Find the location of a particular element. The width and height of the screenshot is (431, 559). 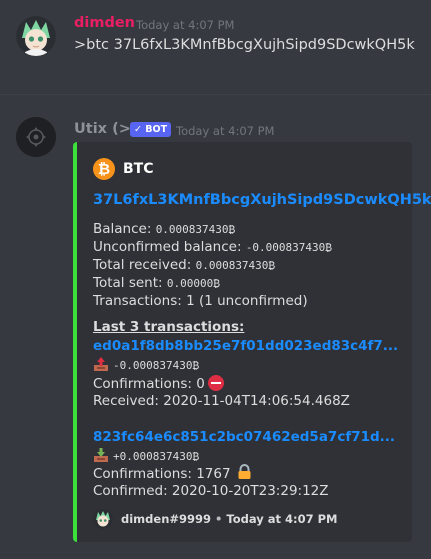

total-received-line: Total received: 0.000837430₿ is located at coordinates (184, 265).